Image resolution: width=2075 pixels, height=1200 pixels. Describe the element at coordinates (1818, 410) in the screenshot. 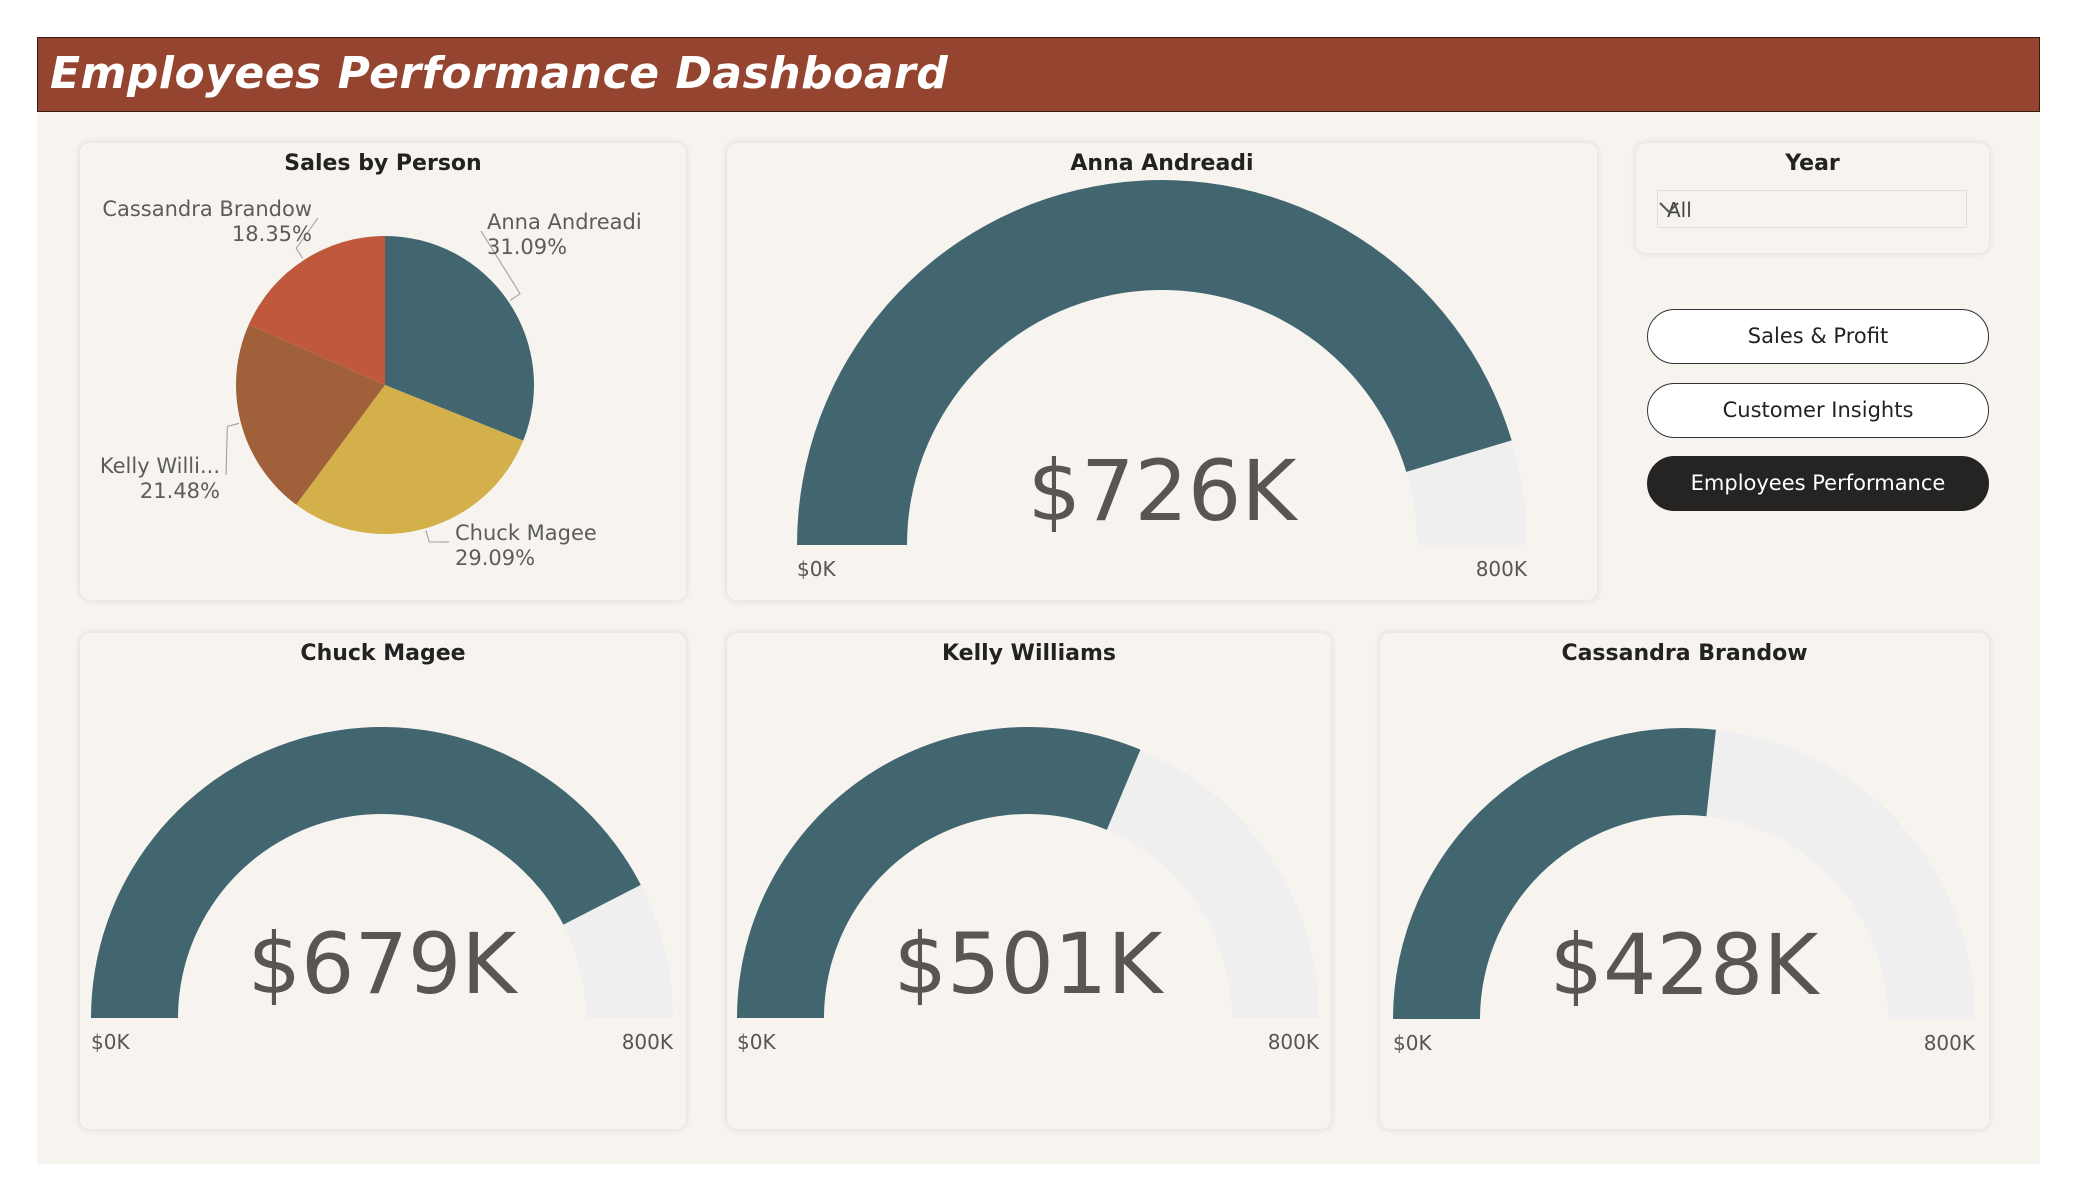

I see `customer-insights-button: Customer Insights` at that location.